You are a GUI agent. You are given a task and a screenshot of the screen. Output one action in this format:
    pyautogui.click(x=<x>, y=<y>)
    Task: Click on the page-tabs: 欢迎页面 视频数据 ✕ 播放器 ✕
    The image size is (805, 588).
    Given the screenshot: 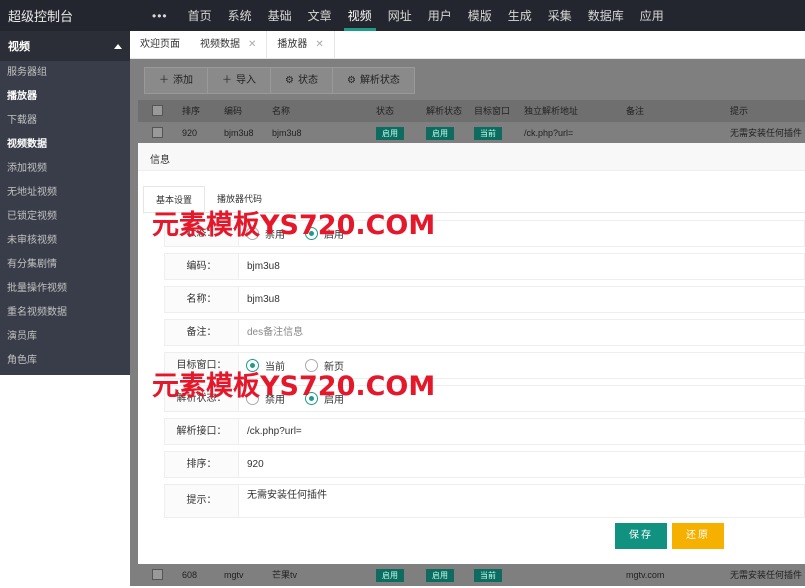 What is the action you would take?
    pyautogui.click(x=467, y=45)
    